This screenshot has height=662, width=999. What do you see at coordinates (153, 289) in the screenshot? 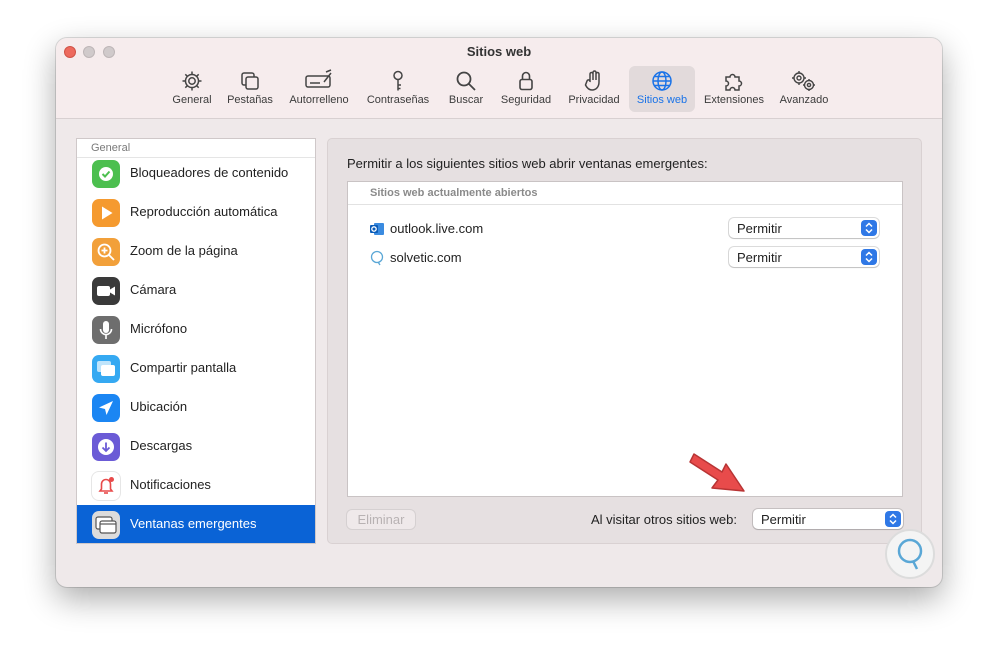
I see `sidebar-item-label: Cámara` at bounding box center [153, 289].